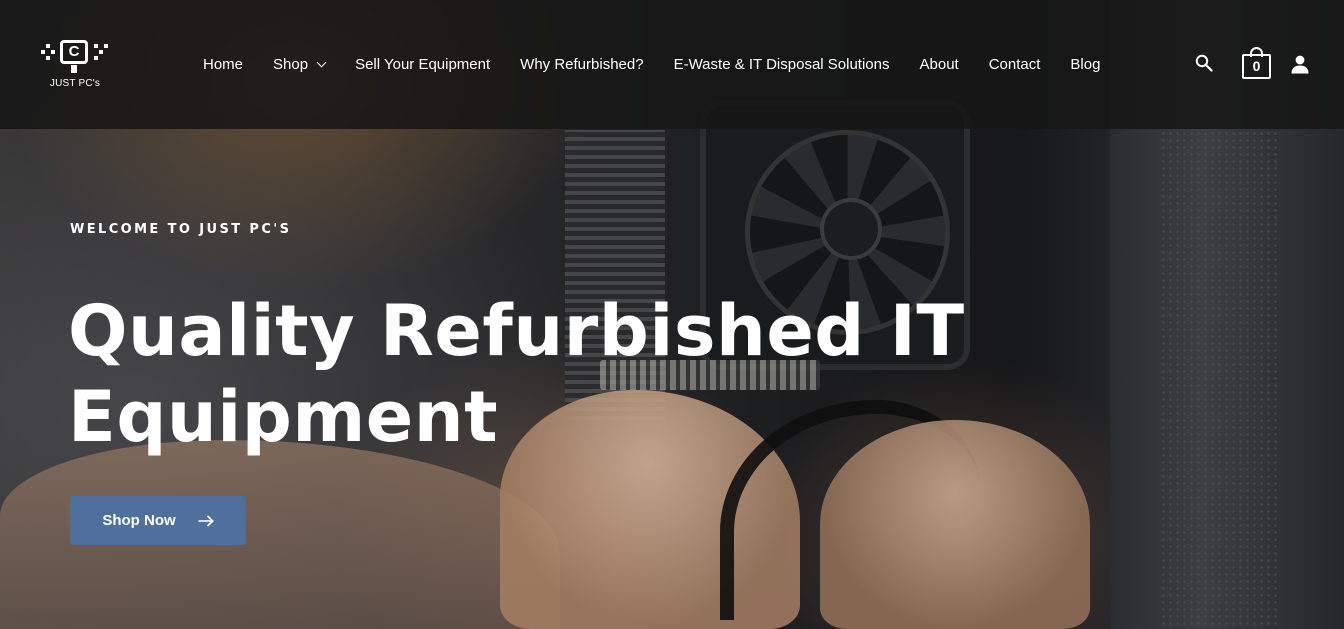 This screenshot has width=1344, height=629. What do you see at coordinates (291, 64) in the screenshot?
I see `nav-label: Shop` at bounding box center [291, 64].